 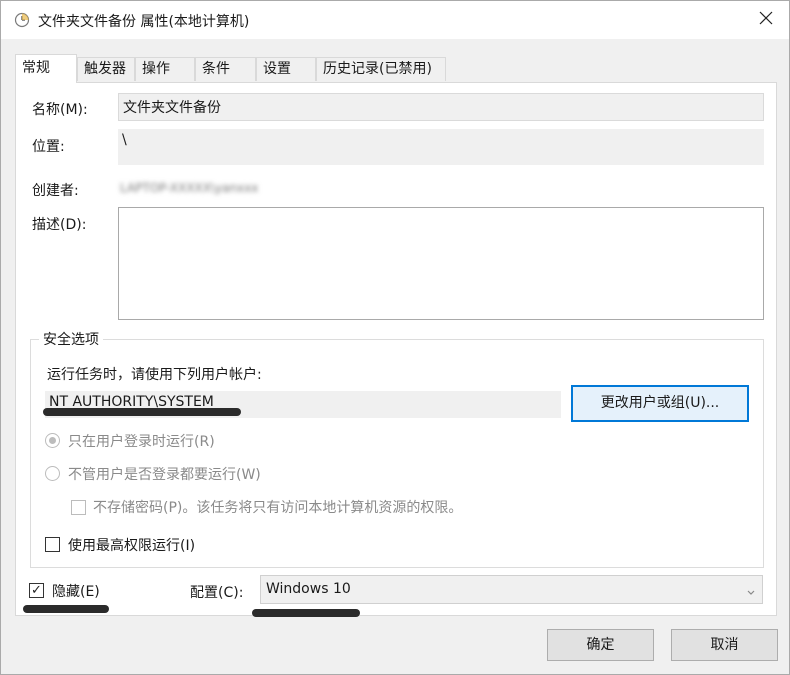 I want to click on checkmark-icon: ✓, so click(x=36, y=590).